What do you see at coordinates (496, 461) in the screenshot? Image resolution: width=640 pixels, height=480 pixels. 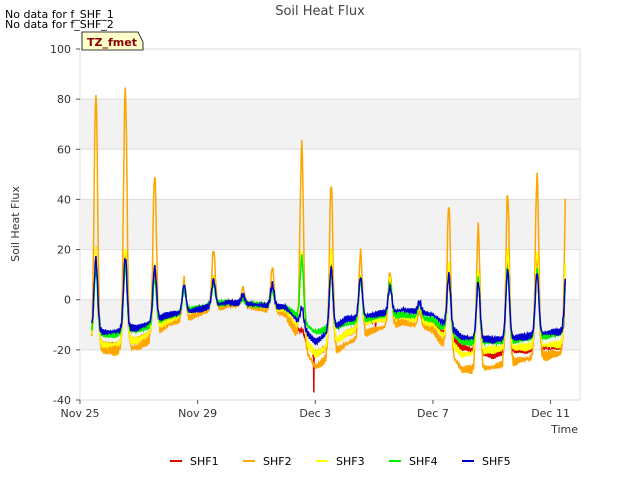 I see `legend-label-shf5: SHF5` at bounding box center [496, 461].